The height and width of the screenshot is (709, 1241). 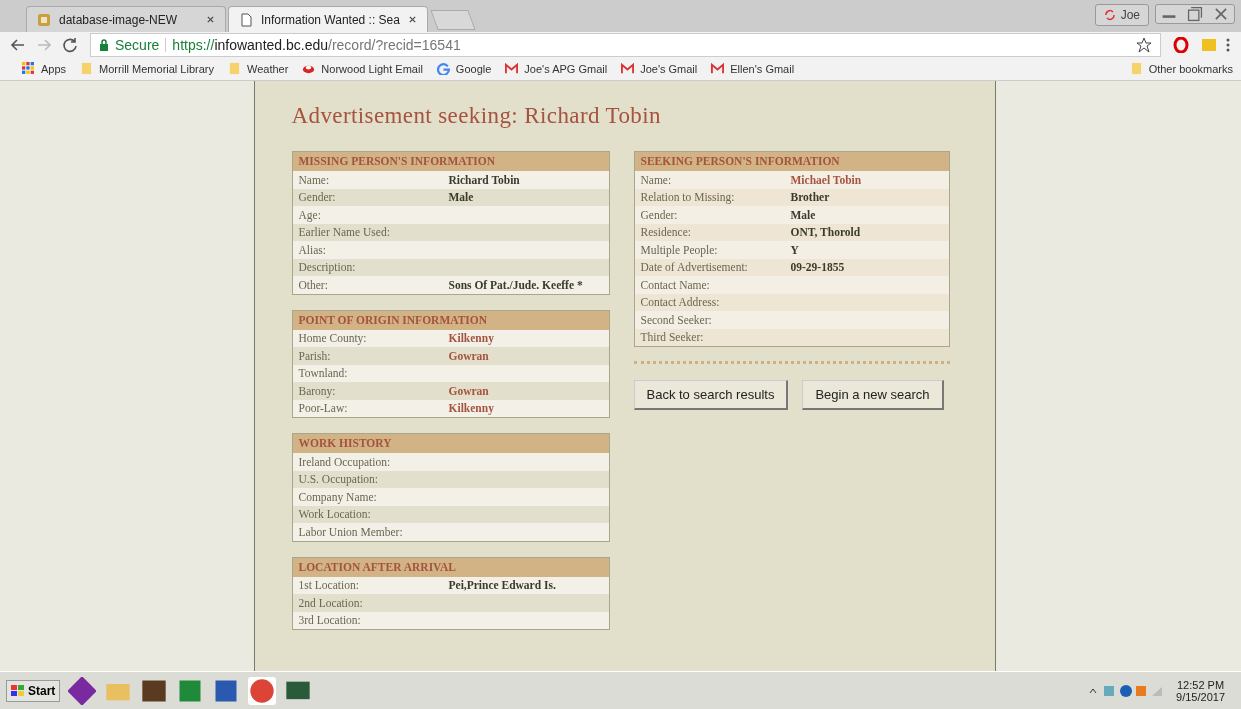 I want to click on field-value: Y, so click(x=794, y=249).